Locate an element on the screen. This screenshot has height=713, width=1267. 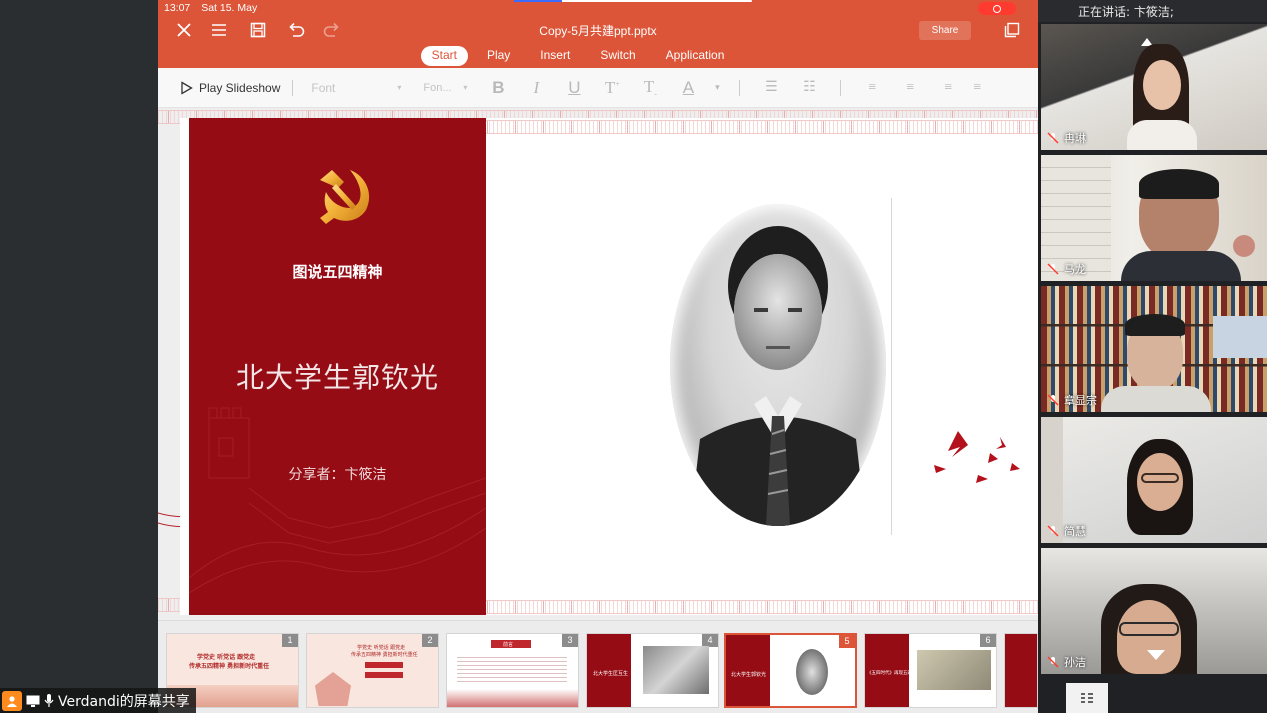
align-center-icon: ≡ is located at coordinates (910, 88).